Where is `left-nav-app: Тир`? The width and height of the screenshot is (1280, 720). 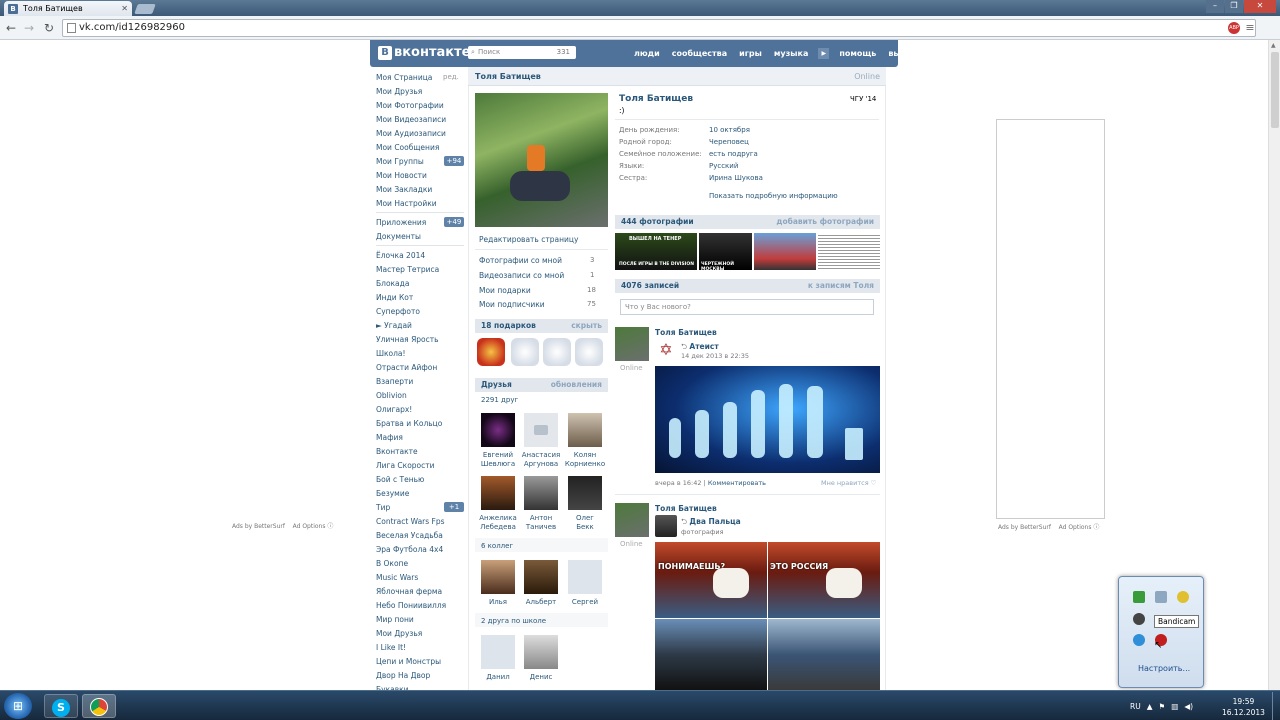
left-nav-app: Тир is located at coordinates (383, 507).